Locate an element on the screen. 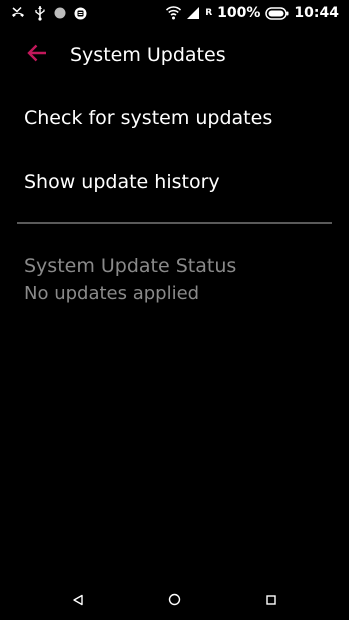  check-for-updates-label: Check for system updates is located at coordinates (148, 118).